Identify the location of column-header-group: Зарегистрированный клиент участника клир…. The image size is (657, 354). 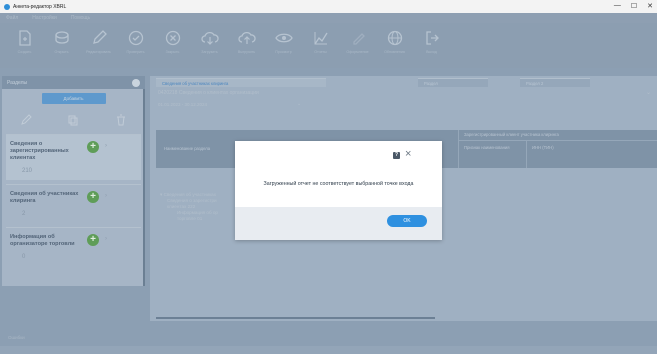
(511, 134).